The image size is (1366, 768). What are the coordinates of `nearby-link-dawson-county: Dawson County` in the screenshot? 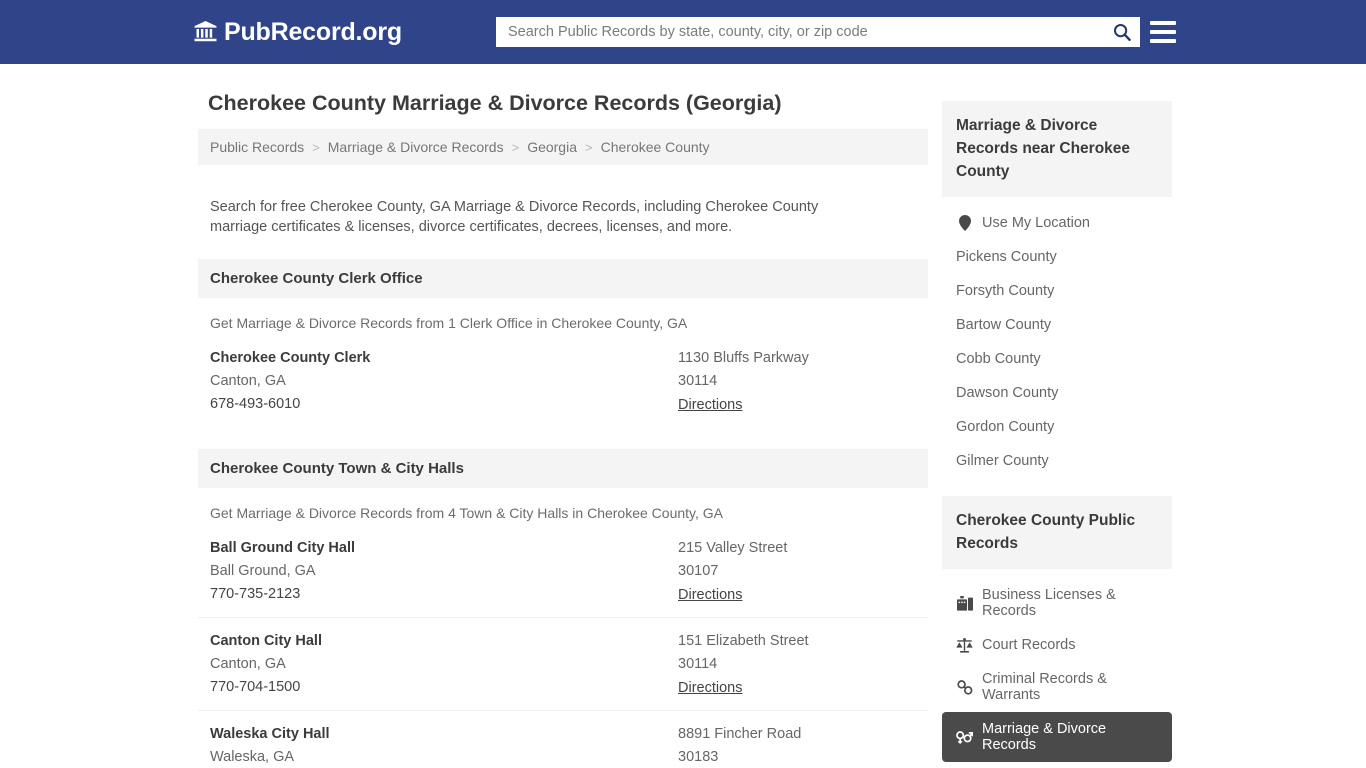 It's located at (1057, 393).